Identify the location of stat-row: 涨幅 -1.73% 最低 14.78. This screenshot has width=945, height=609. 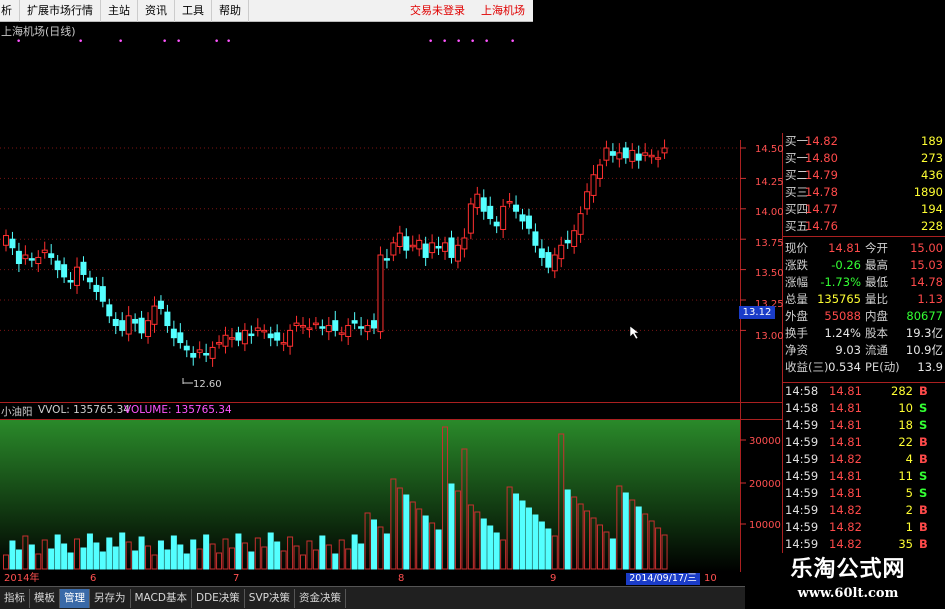
(864, 282).